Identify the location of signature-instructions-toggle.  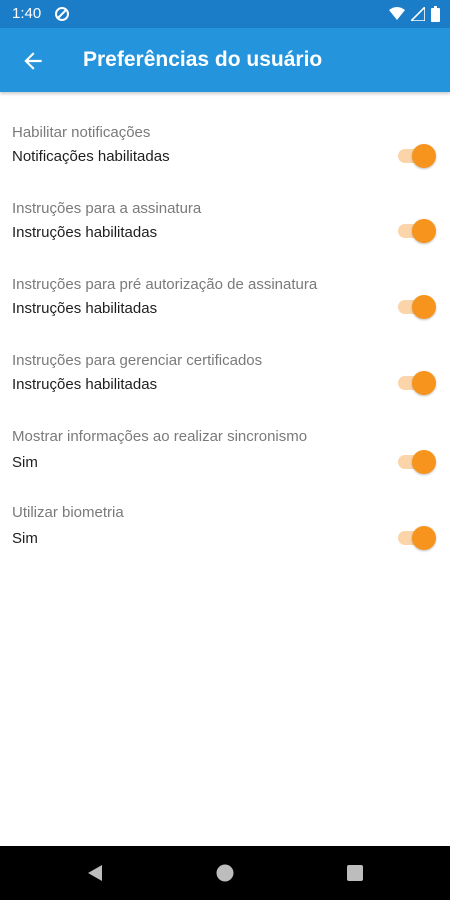
(416, 231).